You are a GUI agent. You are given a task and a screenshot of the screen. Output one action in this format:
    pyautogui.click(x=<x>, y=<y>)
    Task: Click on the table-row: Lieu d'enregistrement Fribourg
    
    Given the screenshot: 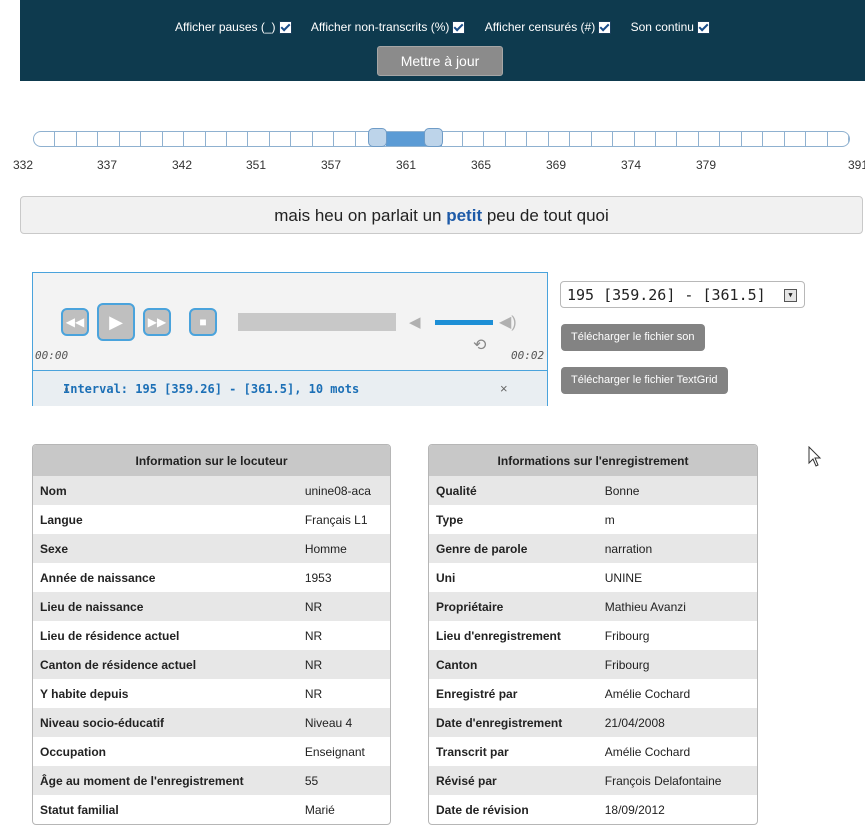 What is the action you would take?
    pyautogui.click(x=593, y=635)
    